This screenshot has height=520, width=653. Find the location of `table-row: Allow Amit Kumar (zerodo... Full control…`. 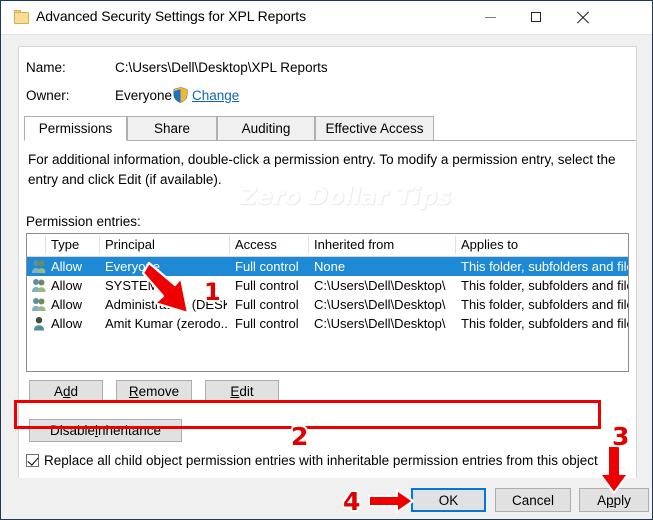

table-row: Allow Amit Kumar (zerodo... Full control… is located at coordinates (327, 323).